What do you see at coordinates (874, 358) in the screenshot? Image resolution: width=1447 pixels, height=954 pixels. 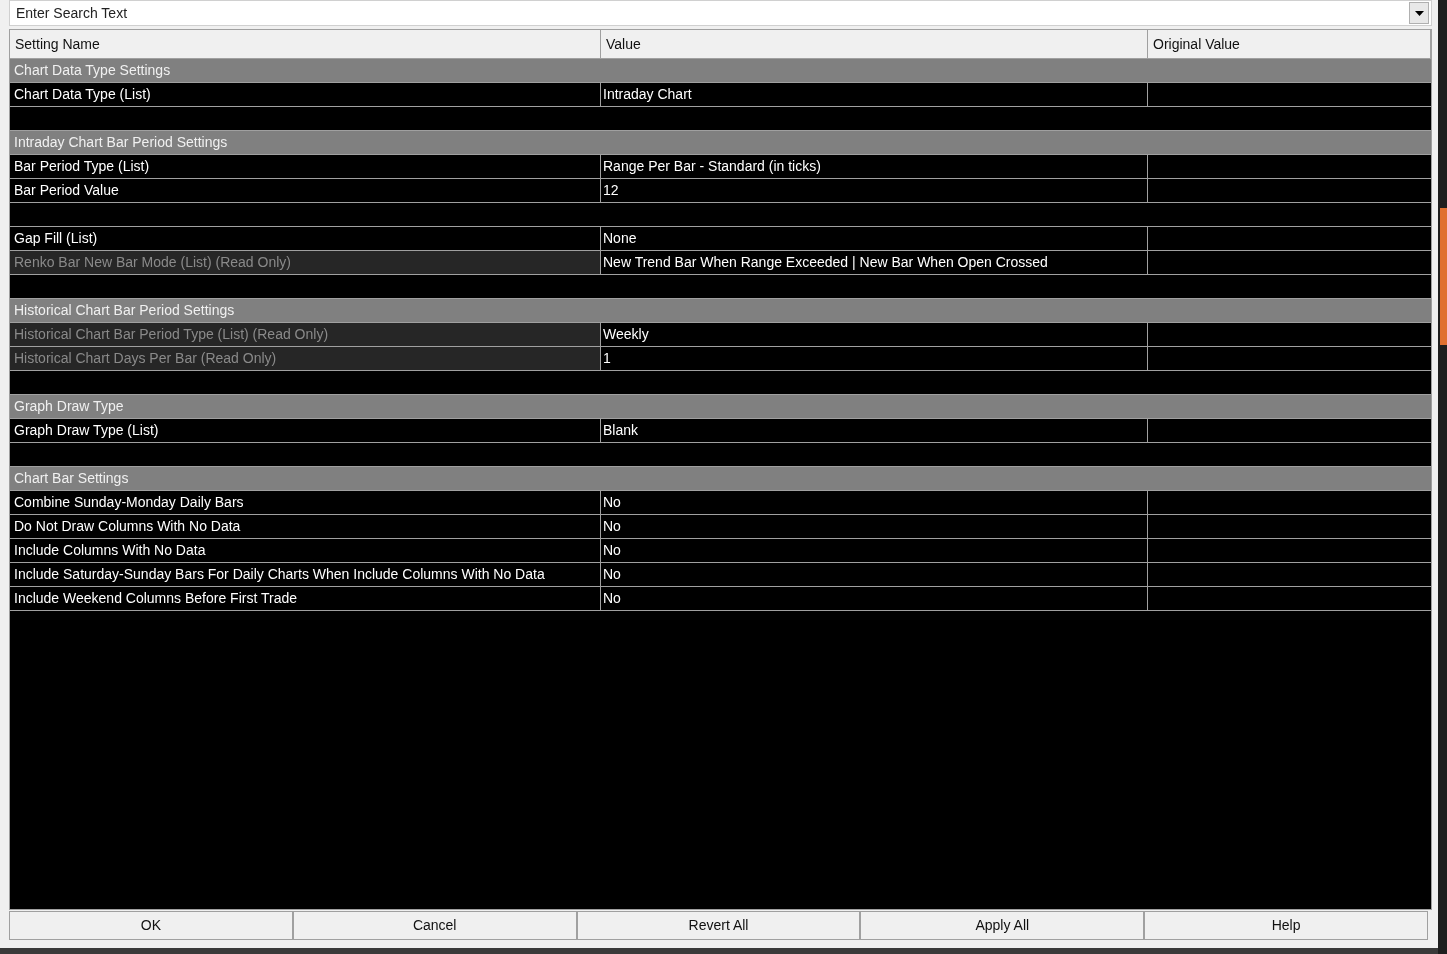 I see `value-cell: 1` at bounding box center [874, 358].